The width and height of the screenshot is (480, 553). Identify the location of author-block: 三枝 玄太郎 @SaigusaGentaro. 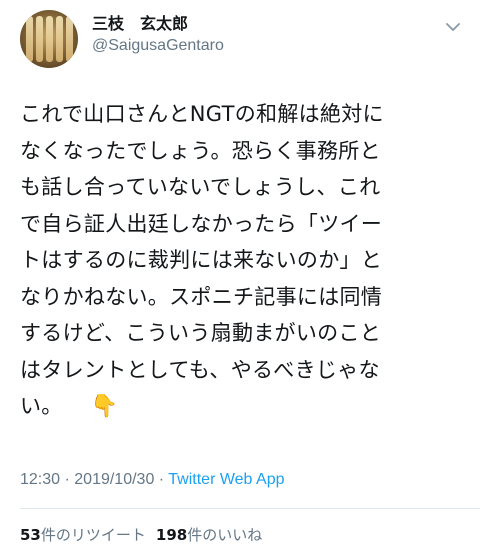
(158, 35).